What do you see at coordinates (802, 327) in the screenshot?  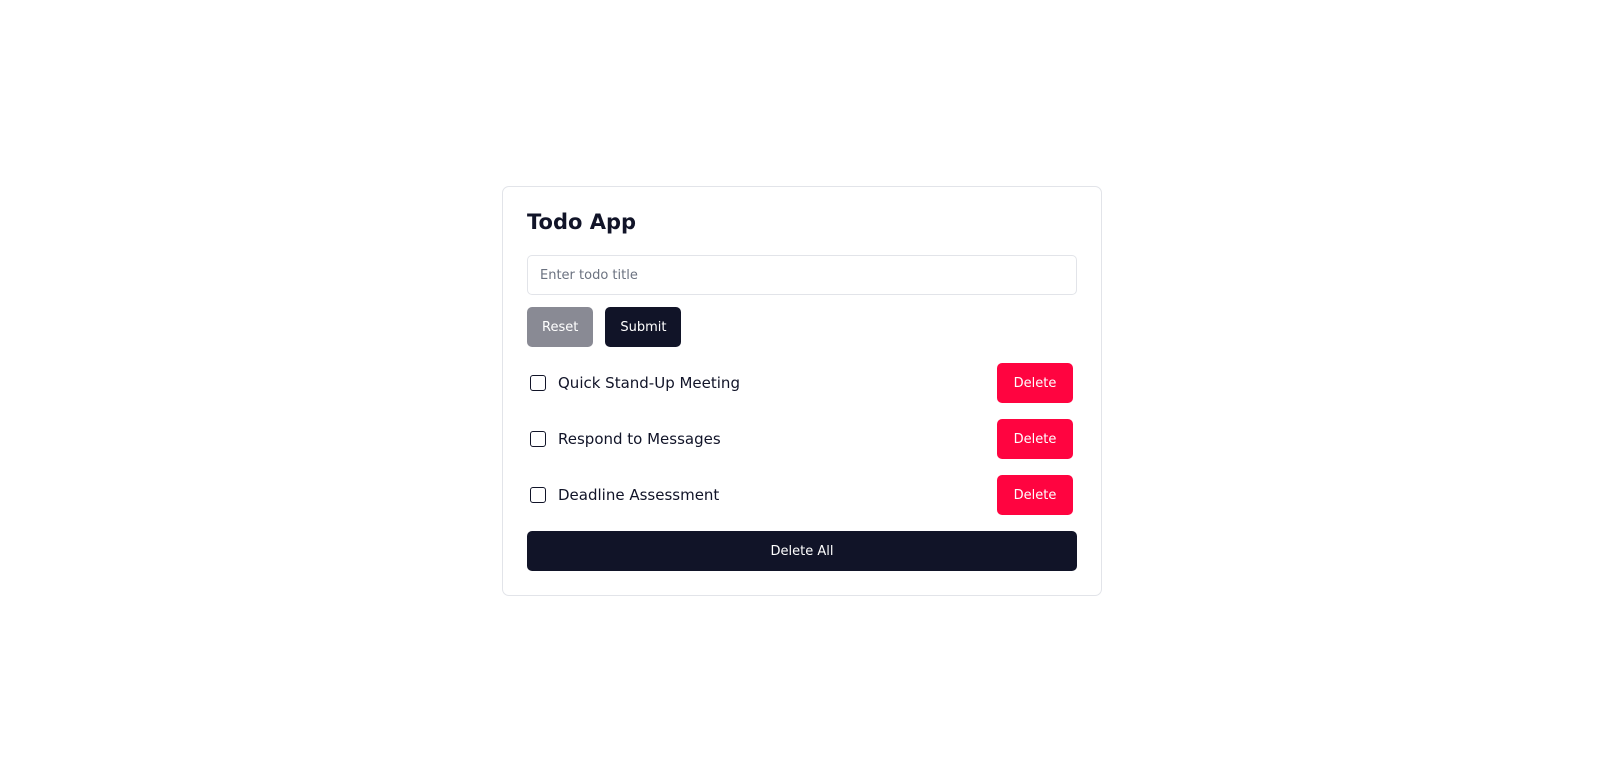 I see `form-actions: Reset Submit` at bounding box center [802, 327].